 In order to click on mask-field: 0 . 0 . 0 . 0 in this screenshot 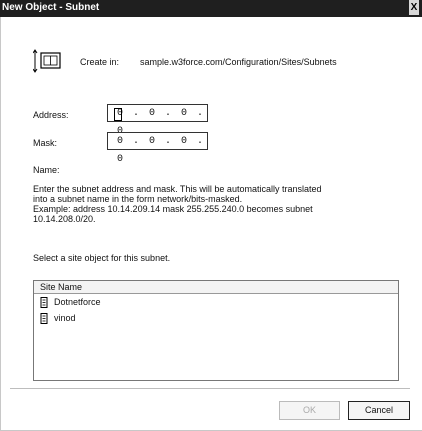, I will do `click(157, 148)`.